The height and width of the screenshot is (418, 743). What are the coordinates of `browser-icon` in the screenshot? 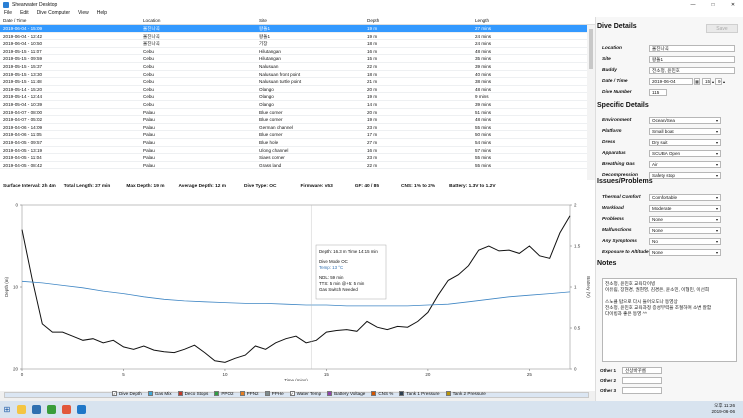 It's located at (36, 409).